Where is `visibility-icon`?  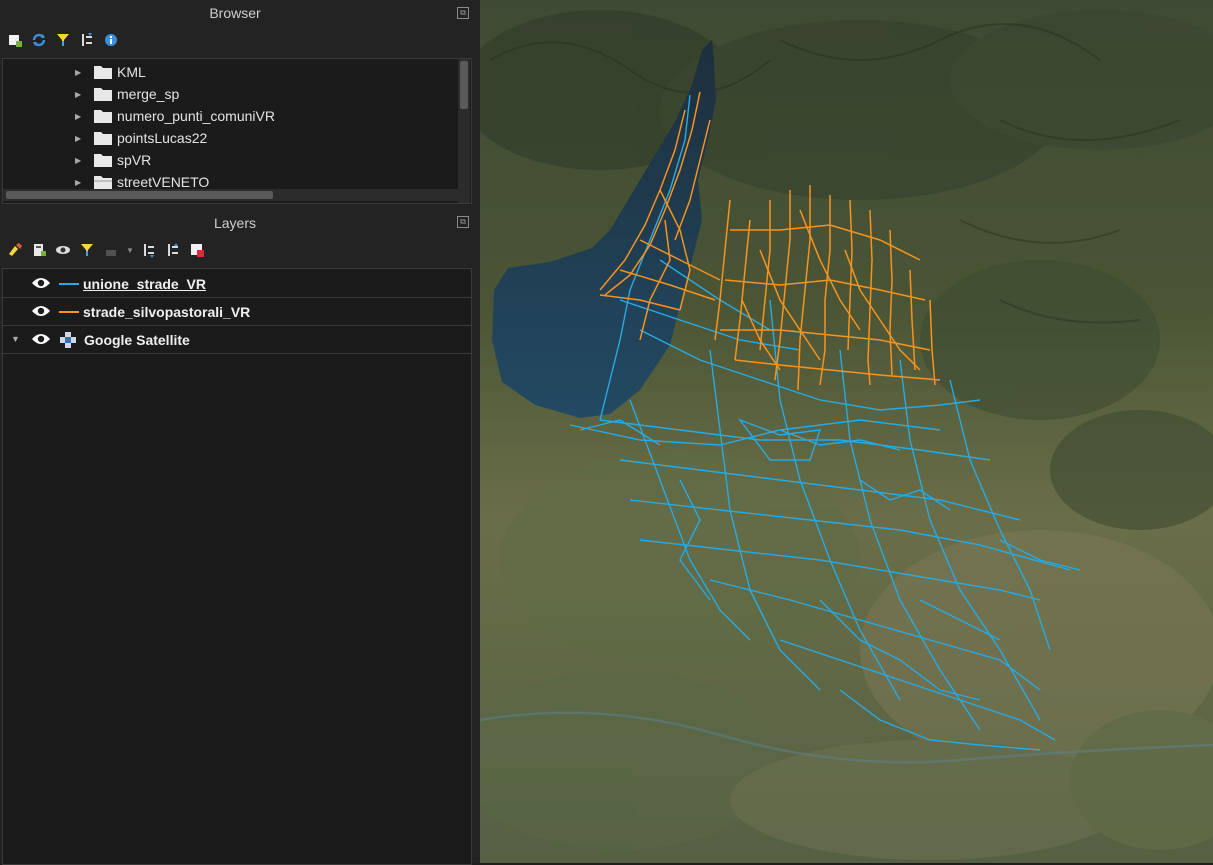 visibility-icon is located at coordinates (63, 250).